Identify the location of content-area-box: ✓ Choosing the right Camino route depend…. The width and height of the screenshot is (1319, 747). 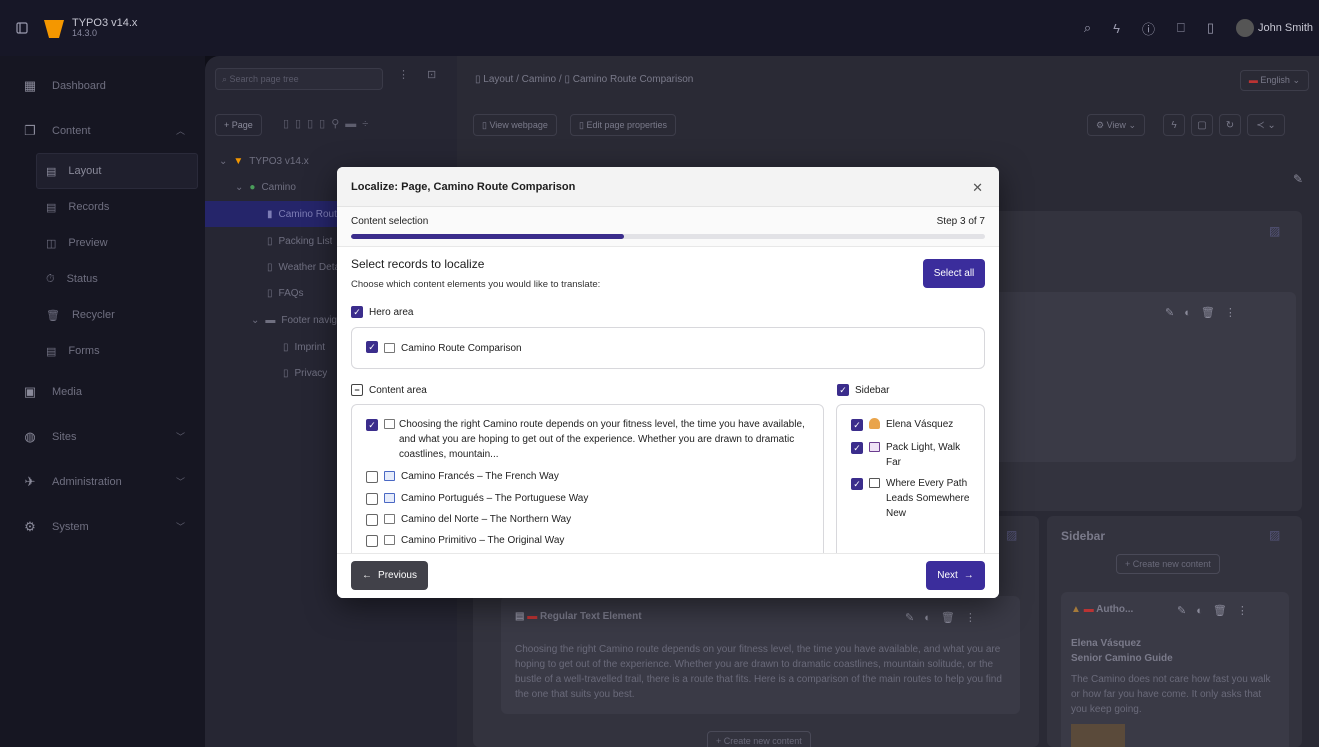
(587, 478).